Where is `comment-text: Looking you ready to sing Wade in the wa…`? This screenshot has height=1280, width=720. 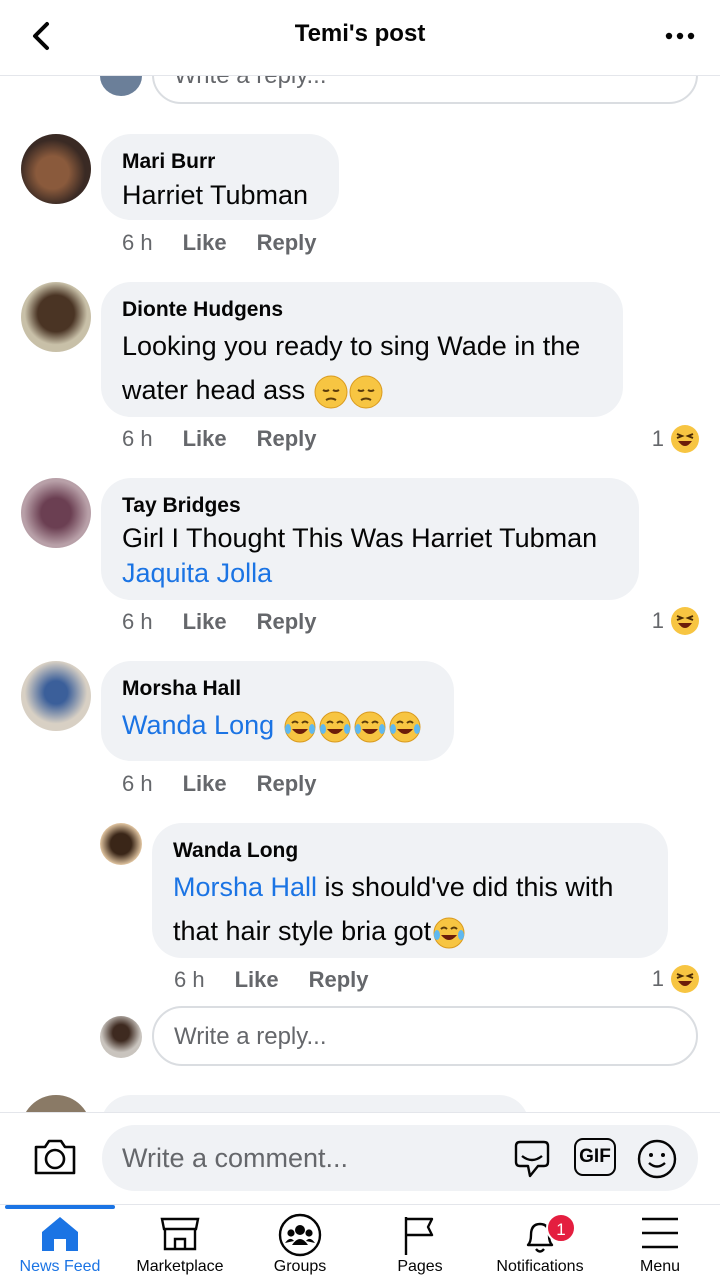 comment-text: Looking you ready to sing Wade in the wa… is located at coordinates (361, 368).